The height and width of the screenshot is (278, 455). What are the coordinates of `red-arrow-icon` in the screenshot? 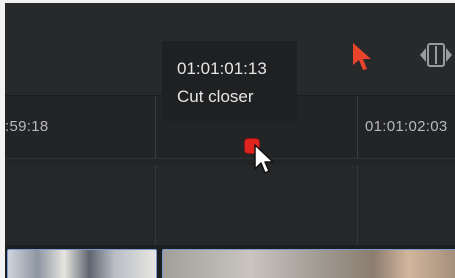 It's located at (362, 56).